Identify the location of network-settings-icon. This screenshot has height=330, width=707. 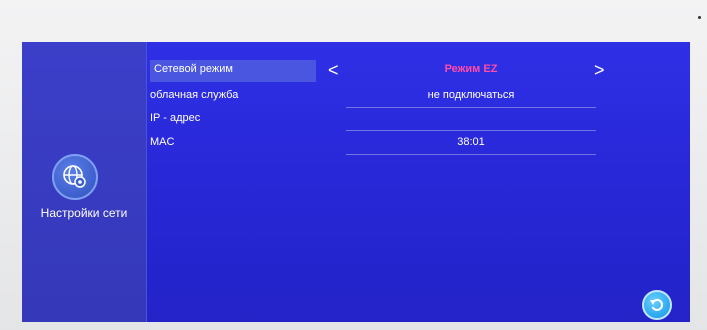
(75, 177).